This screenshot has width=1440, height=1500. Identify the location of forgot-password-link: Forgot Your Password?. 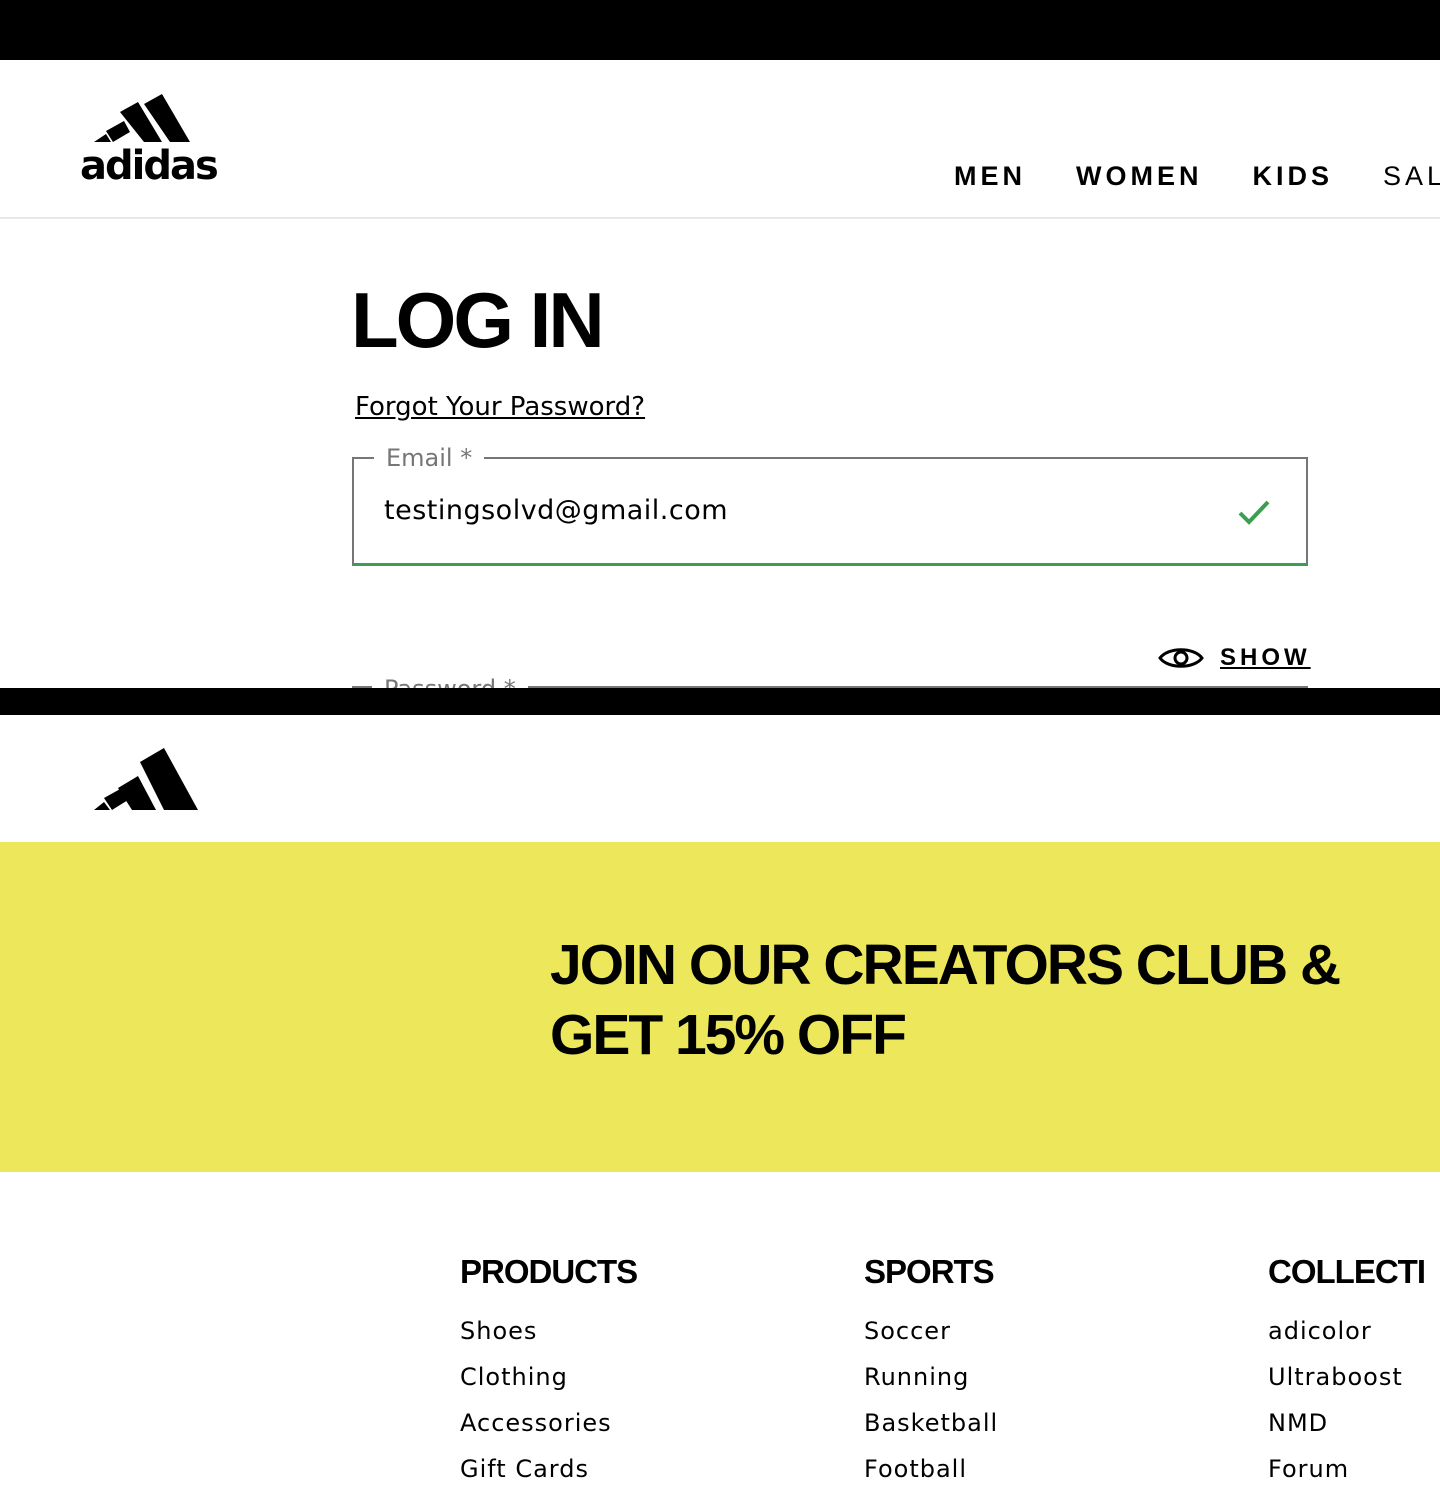
(500, 407).